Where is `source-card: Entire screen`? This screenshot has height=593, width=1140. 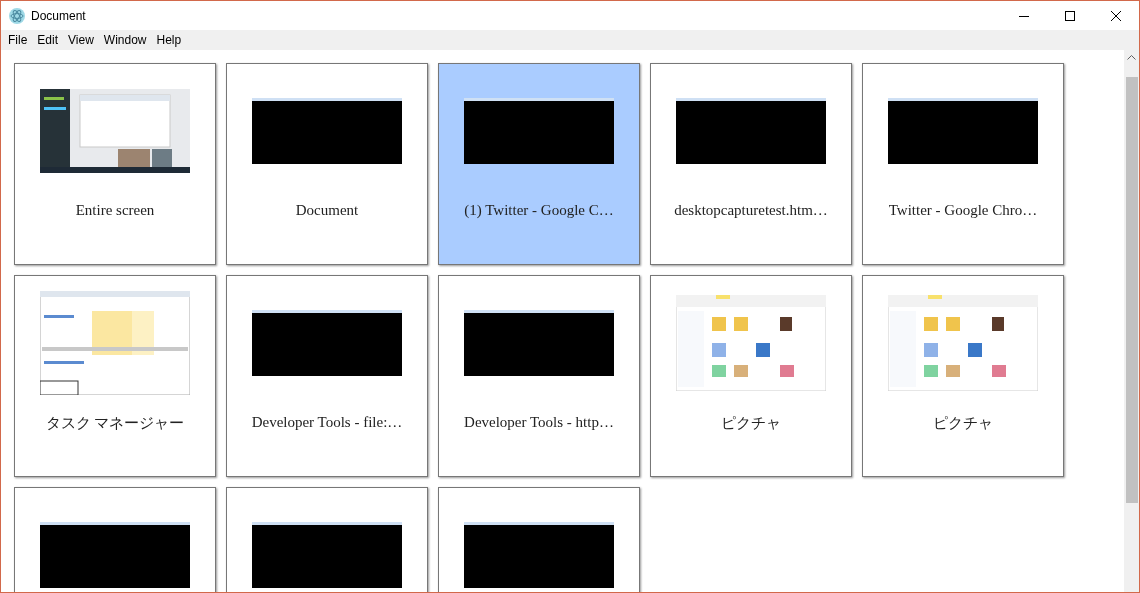
source-card: Entire screen is located at coordinates (115, 164).